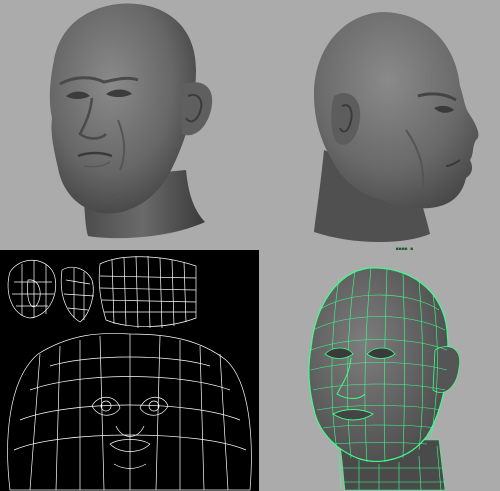 This screenshot has height=491, width=500. I want to click on uv-shell-ear-left, so click(32, 289).